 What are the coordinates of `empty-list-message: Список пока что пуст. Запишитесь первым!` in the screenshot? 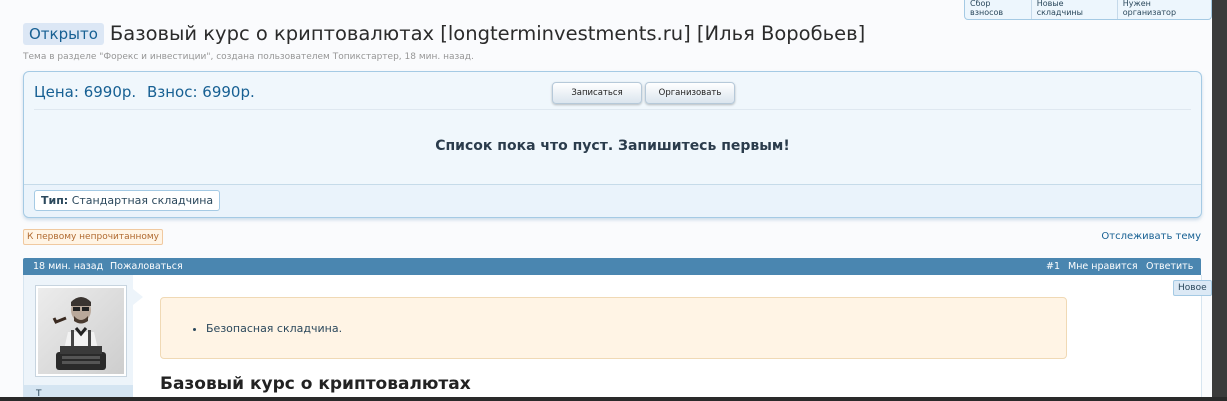 It's located at (612, 146).